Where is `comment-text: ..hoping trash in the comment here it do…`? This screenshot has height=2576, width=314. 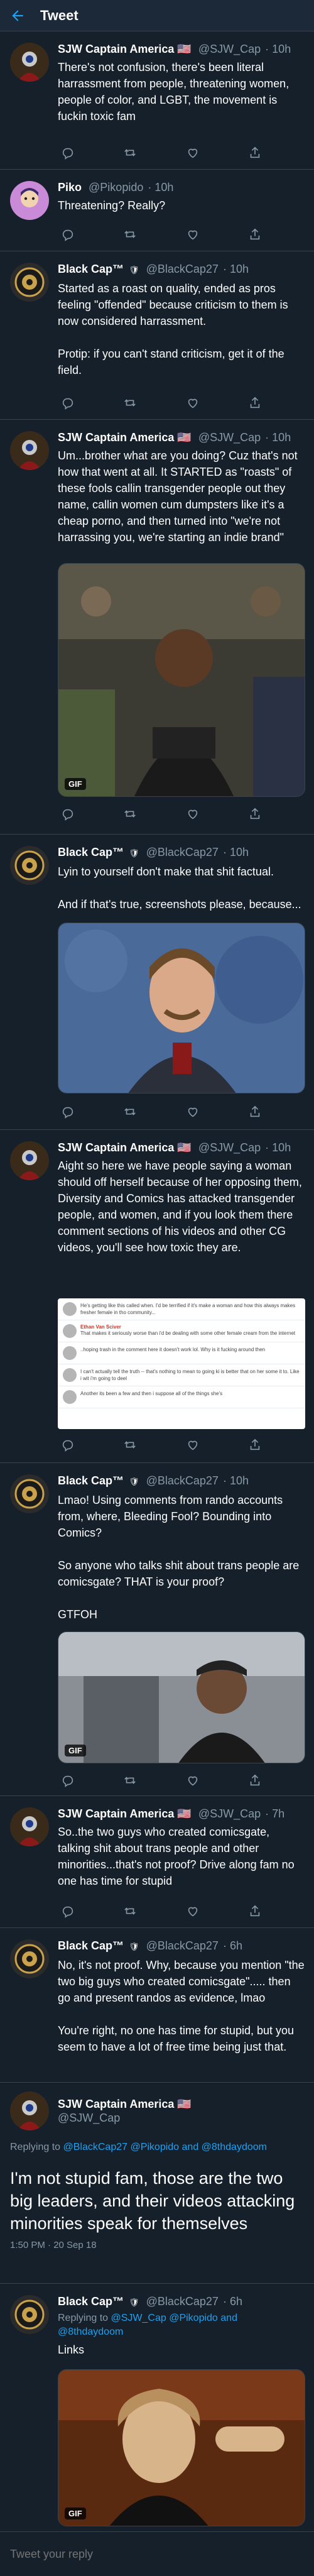 comment-text: ..hoping trash in the comment here it do… is located at coordinates (173, 1349).